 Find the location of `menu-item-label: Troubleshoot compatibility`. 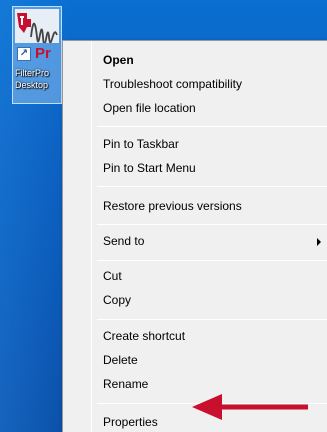

menu-item-label: Troubleshoot compatibility is located at coordinates (172, 84).